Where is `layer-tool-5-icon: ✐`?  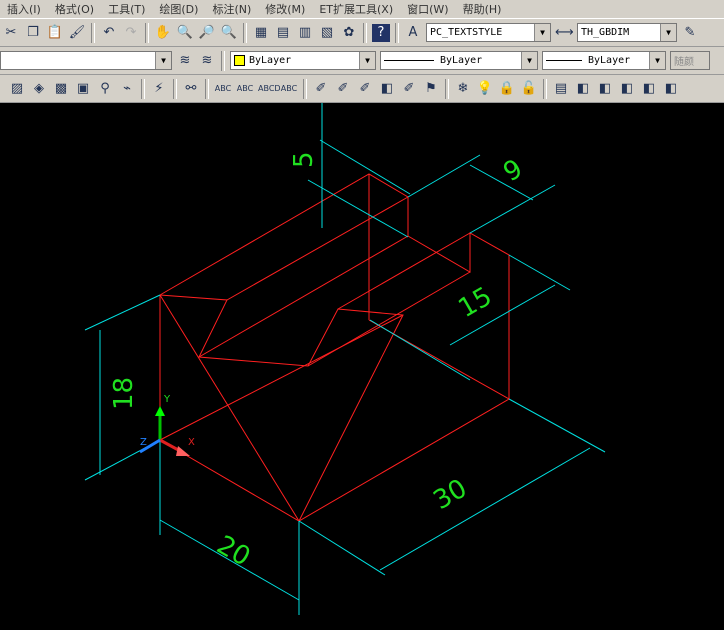 layer-tool-5-icon: ✐ is located at coordinates (409, 89).